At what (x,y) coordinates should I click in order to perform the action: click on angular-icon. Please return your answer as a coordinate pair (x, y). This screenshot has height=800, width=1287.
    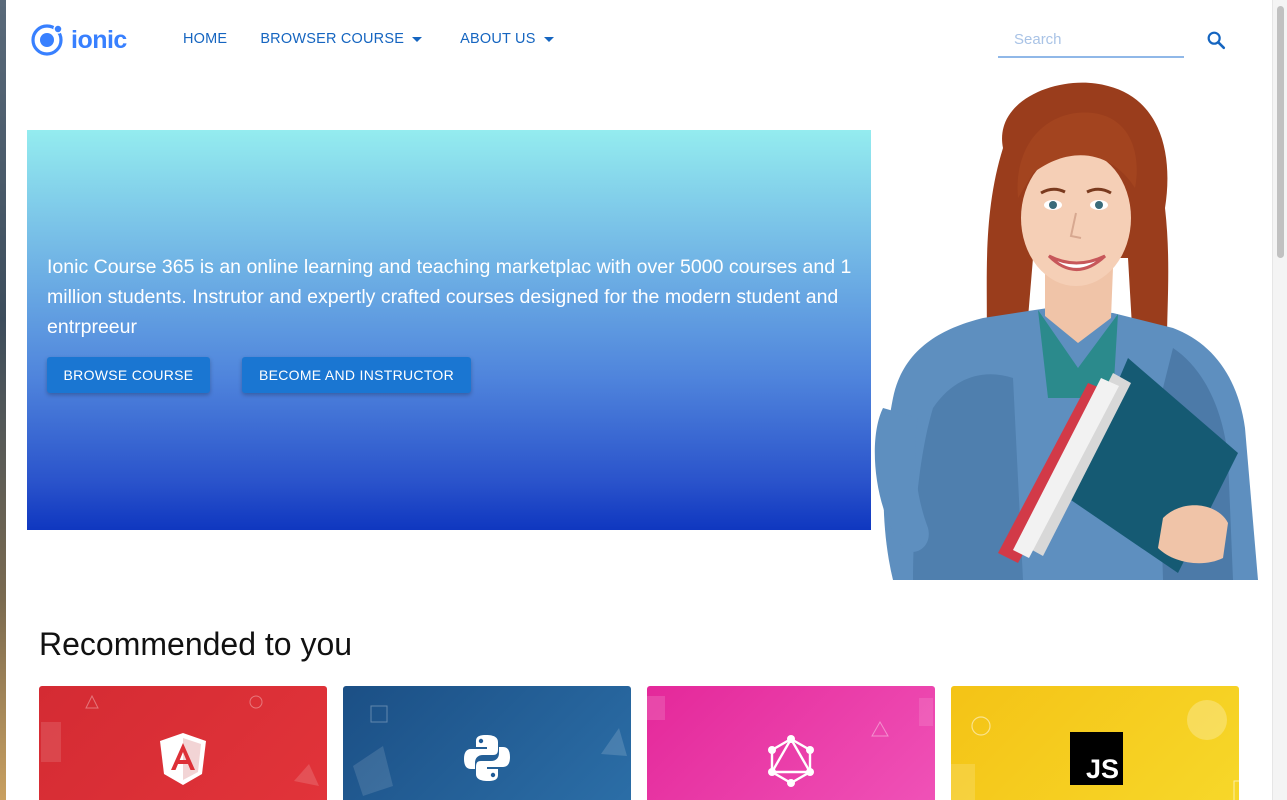
    Looking at the image, I should click on (183, 761).